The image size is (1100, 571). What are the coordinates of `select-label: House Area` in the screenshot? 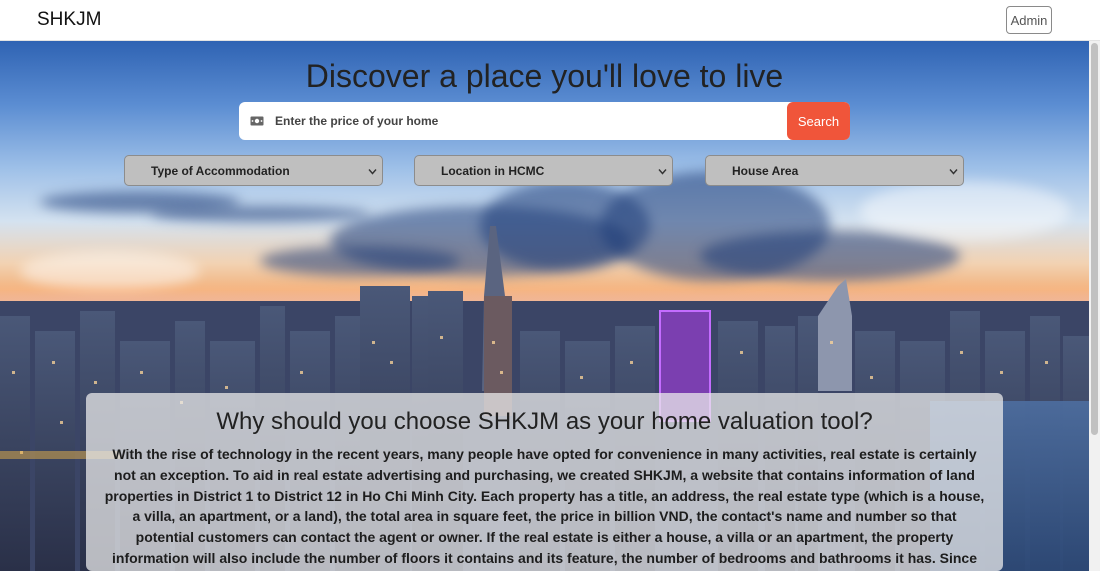 It's located at (765, 171).